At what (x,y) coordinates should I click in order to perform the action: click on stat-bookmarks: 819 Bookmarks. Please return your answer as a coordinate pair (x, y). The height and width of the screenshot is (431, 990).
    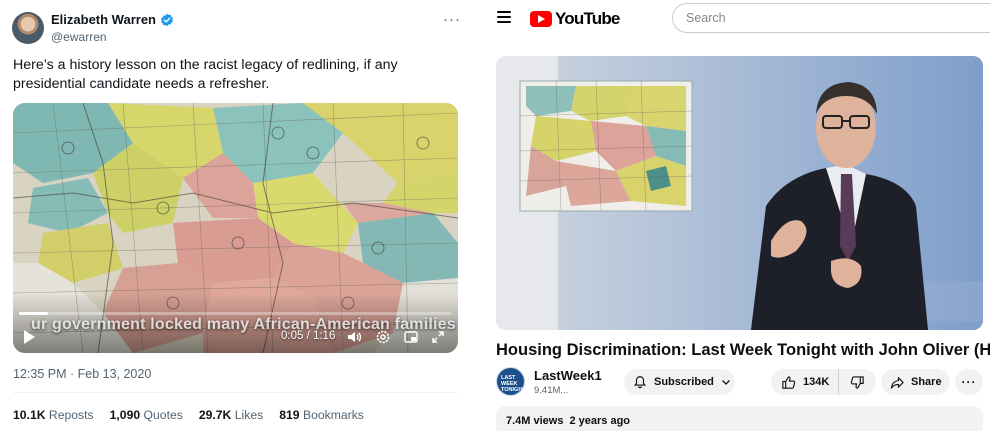
    Looking at the image, I should click on (321, 415).